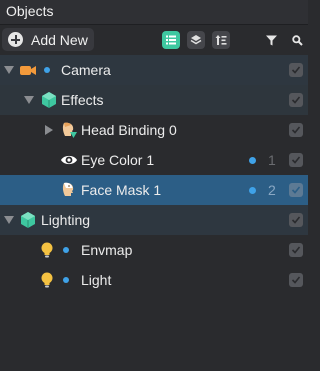 The image size is (320, 371). I want to click on search-button, so click(297, 40).